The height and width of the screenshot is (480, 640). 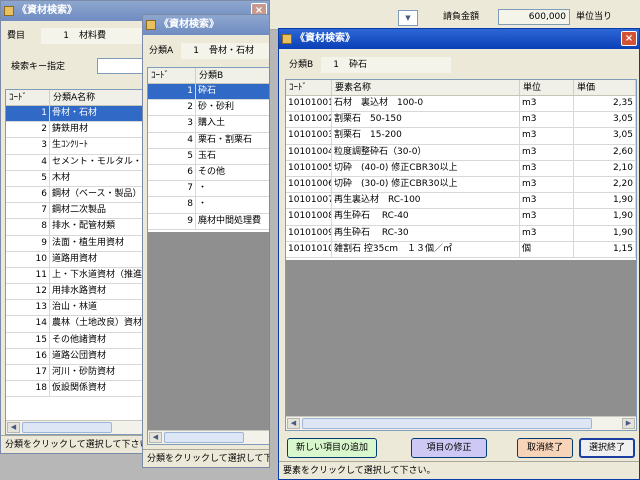 What do you see at coordinates (28, 243) in the screenshot?
I see `cell-code: 9` at bounding box center [28, 243].